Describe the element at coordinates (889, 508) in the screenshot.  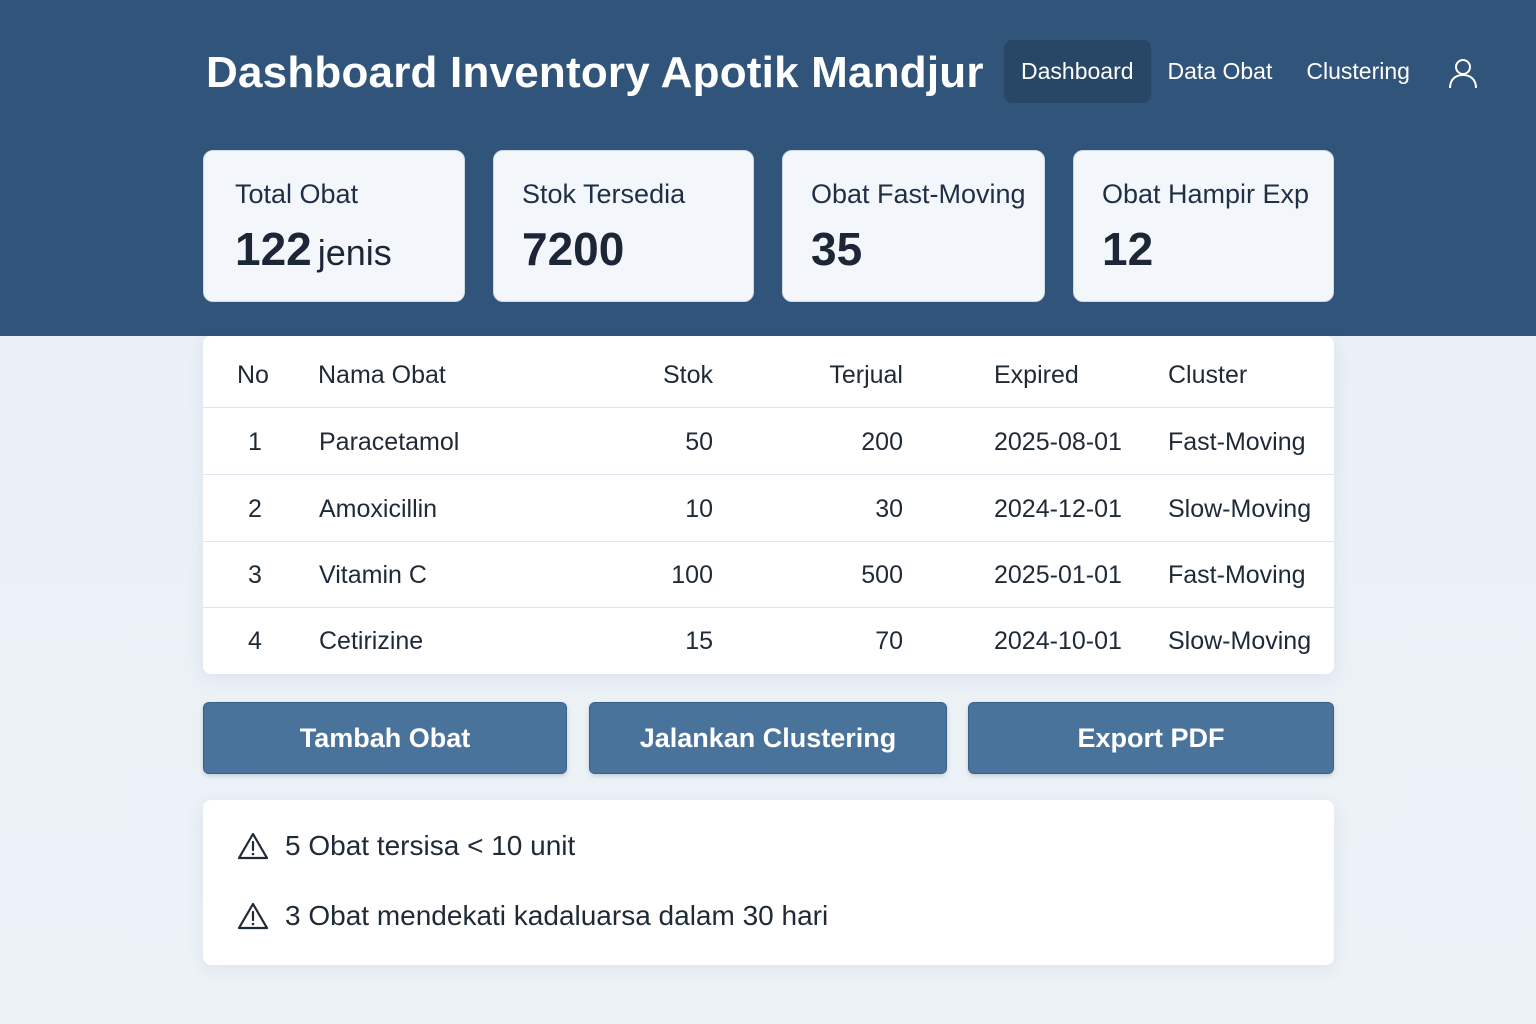
I see `cell-terjual: 30` at that location.